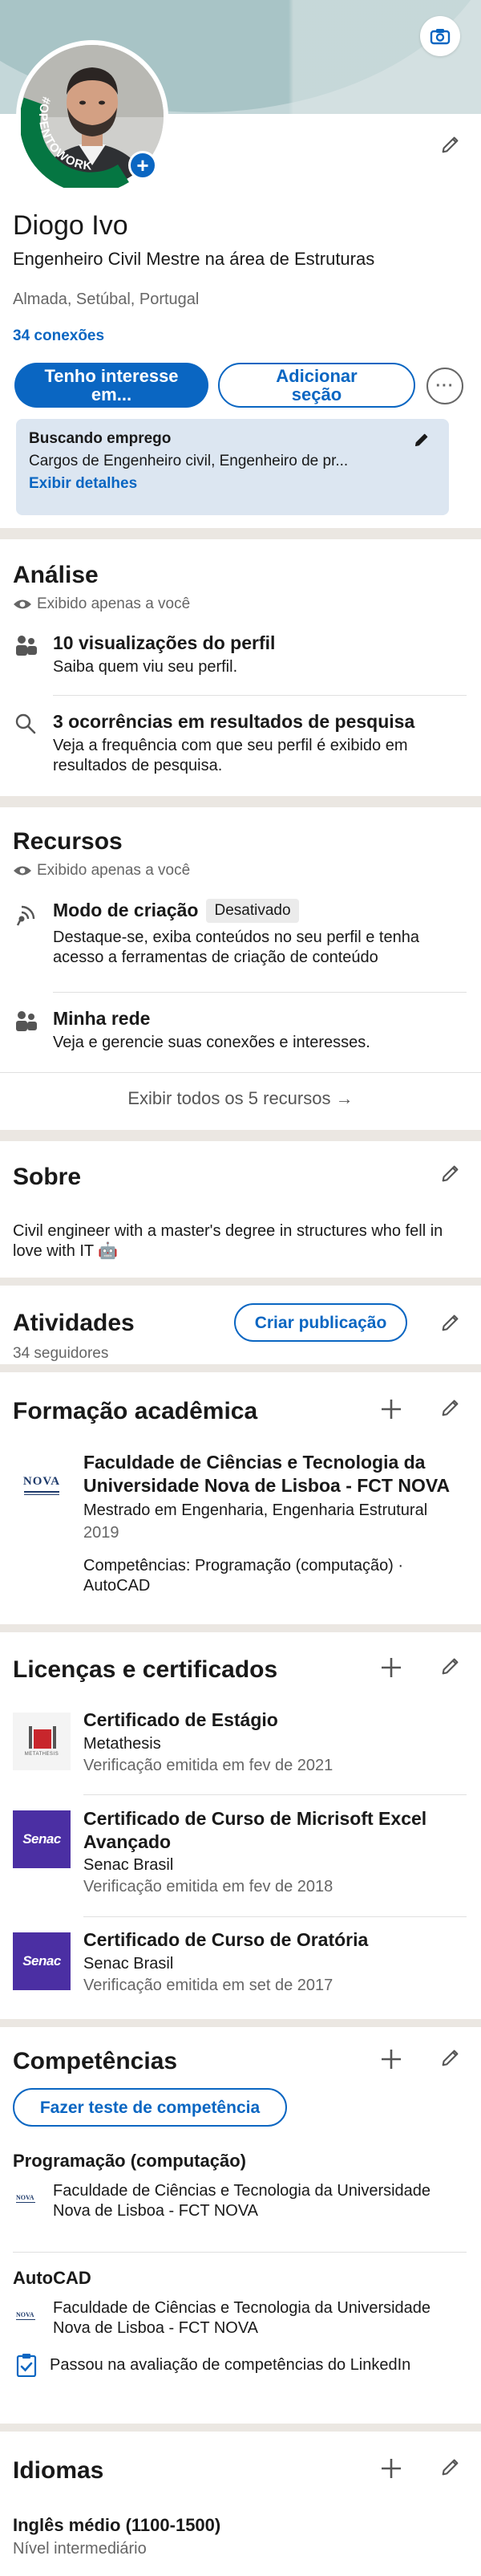 This screenshot has width=481, height=2576. Describe the element at coordinates (128, 1865) in the screenshot. I see `license-issuer: Senac Brasil` at that location.